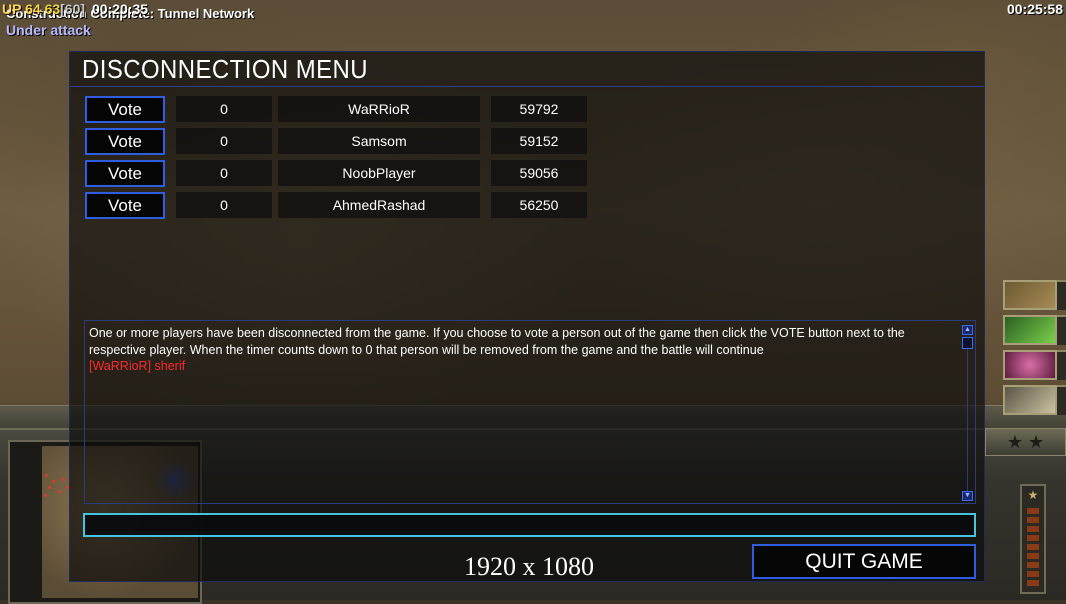 This screenshot has width=1066, height=604. Describe the element at coordinates (379, 205) in the screenshot. I see `player-name: AhmedRashad` at that location.